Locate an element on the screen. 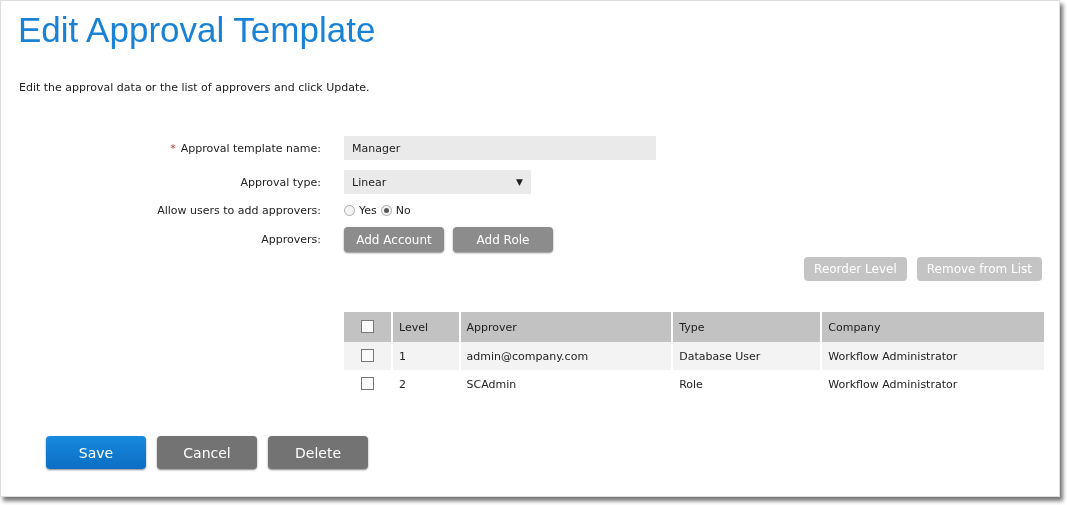 The height and width of the screenshot is (505, 1067). action-button: Delete is located at coordinates (318, 452).